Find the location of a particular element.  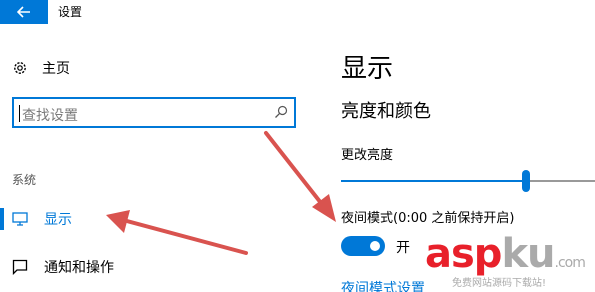

back-arrow-icon is located at coordinates (23, 12).